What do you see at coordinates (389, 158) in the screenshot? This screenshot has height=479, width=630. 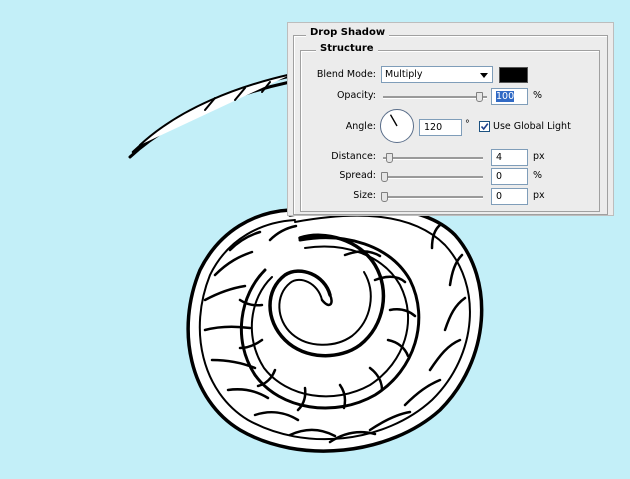 I see `distance-slider-thumb` at bounding box center [389, 158].